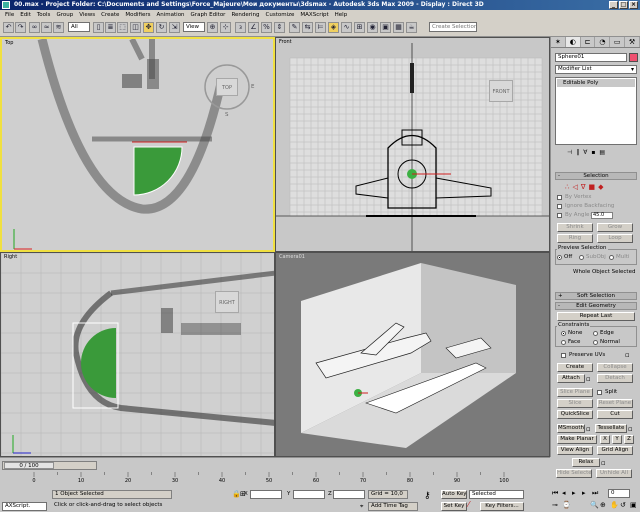 The height and width of the screenshot is (512, 640). What do you see at coordinates (555, 505) in the screenshot?
I see `key-mode-icon: ⊸` at bounding box center [555, 505].